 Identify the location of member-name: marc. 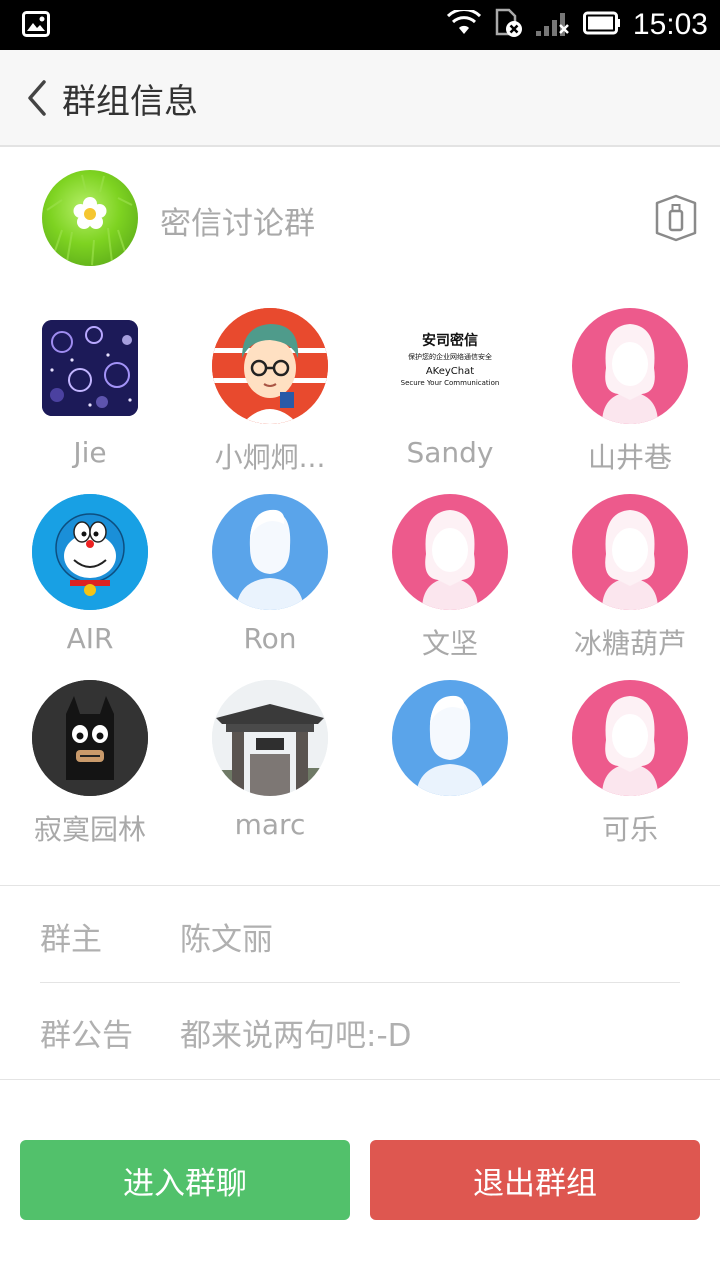
(270, 824).